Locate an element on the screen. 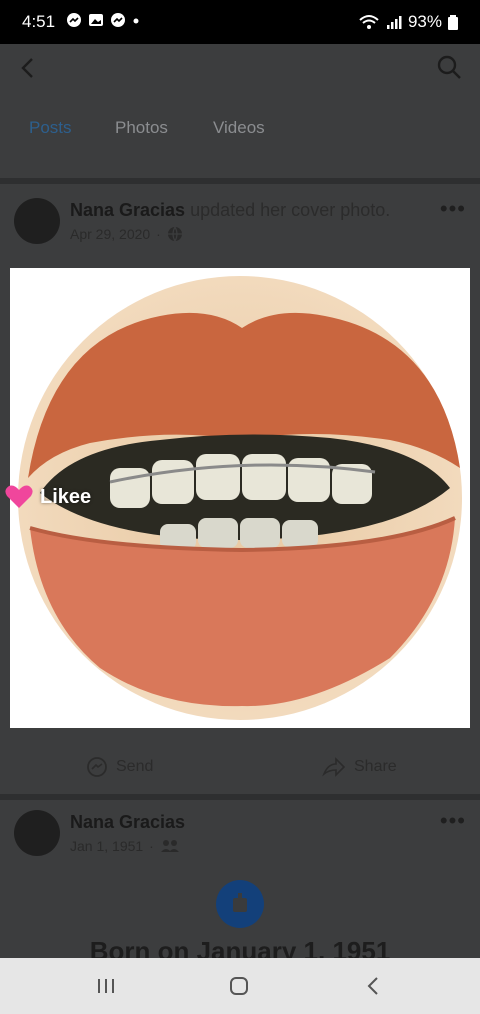  life-event-more-icon: ••• is located at coordinates (453, 821).